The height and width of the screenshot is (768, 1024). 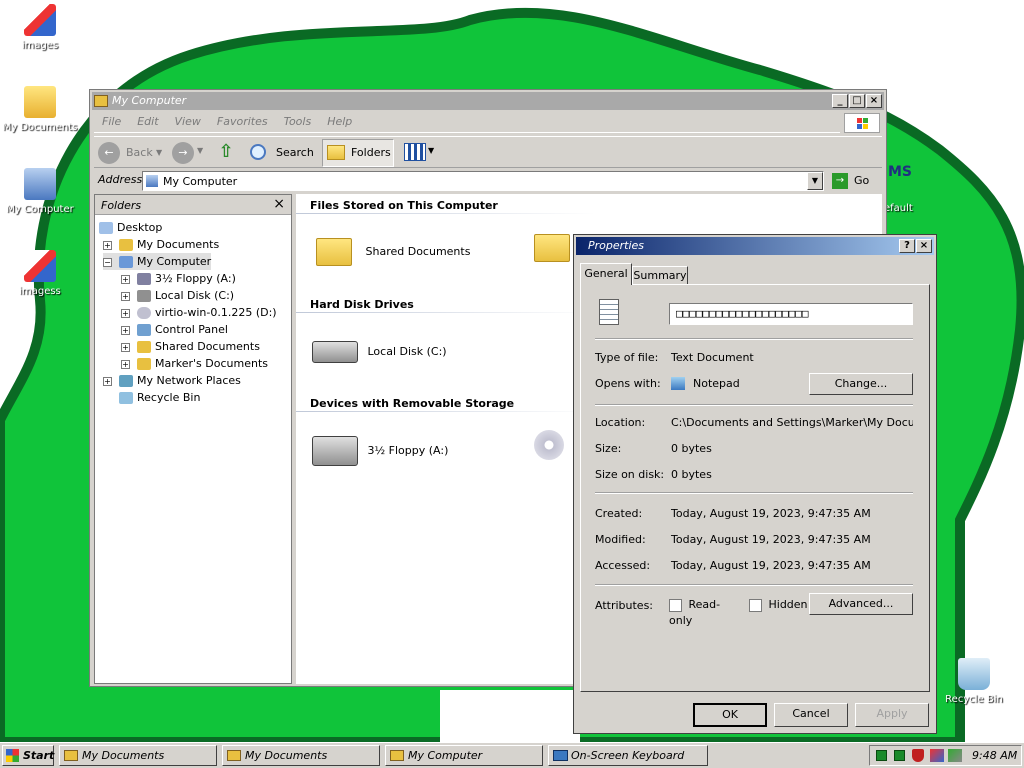 What do you see at coordinates (130, 227) in the screenshot?
I see `tree-item-desktop: Desktop` at bounding box center [130, 227].